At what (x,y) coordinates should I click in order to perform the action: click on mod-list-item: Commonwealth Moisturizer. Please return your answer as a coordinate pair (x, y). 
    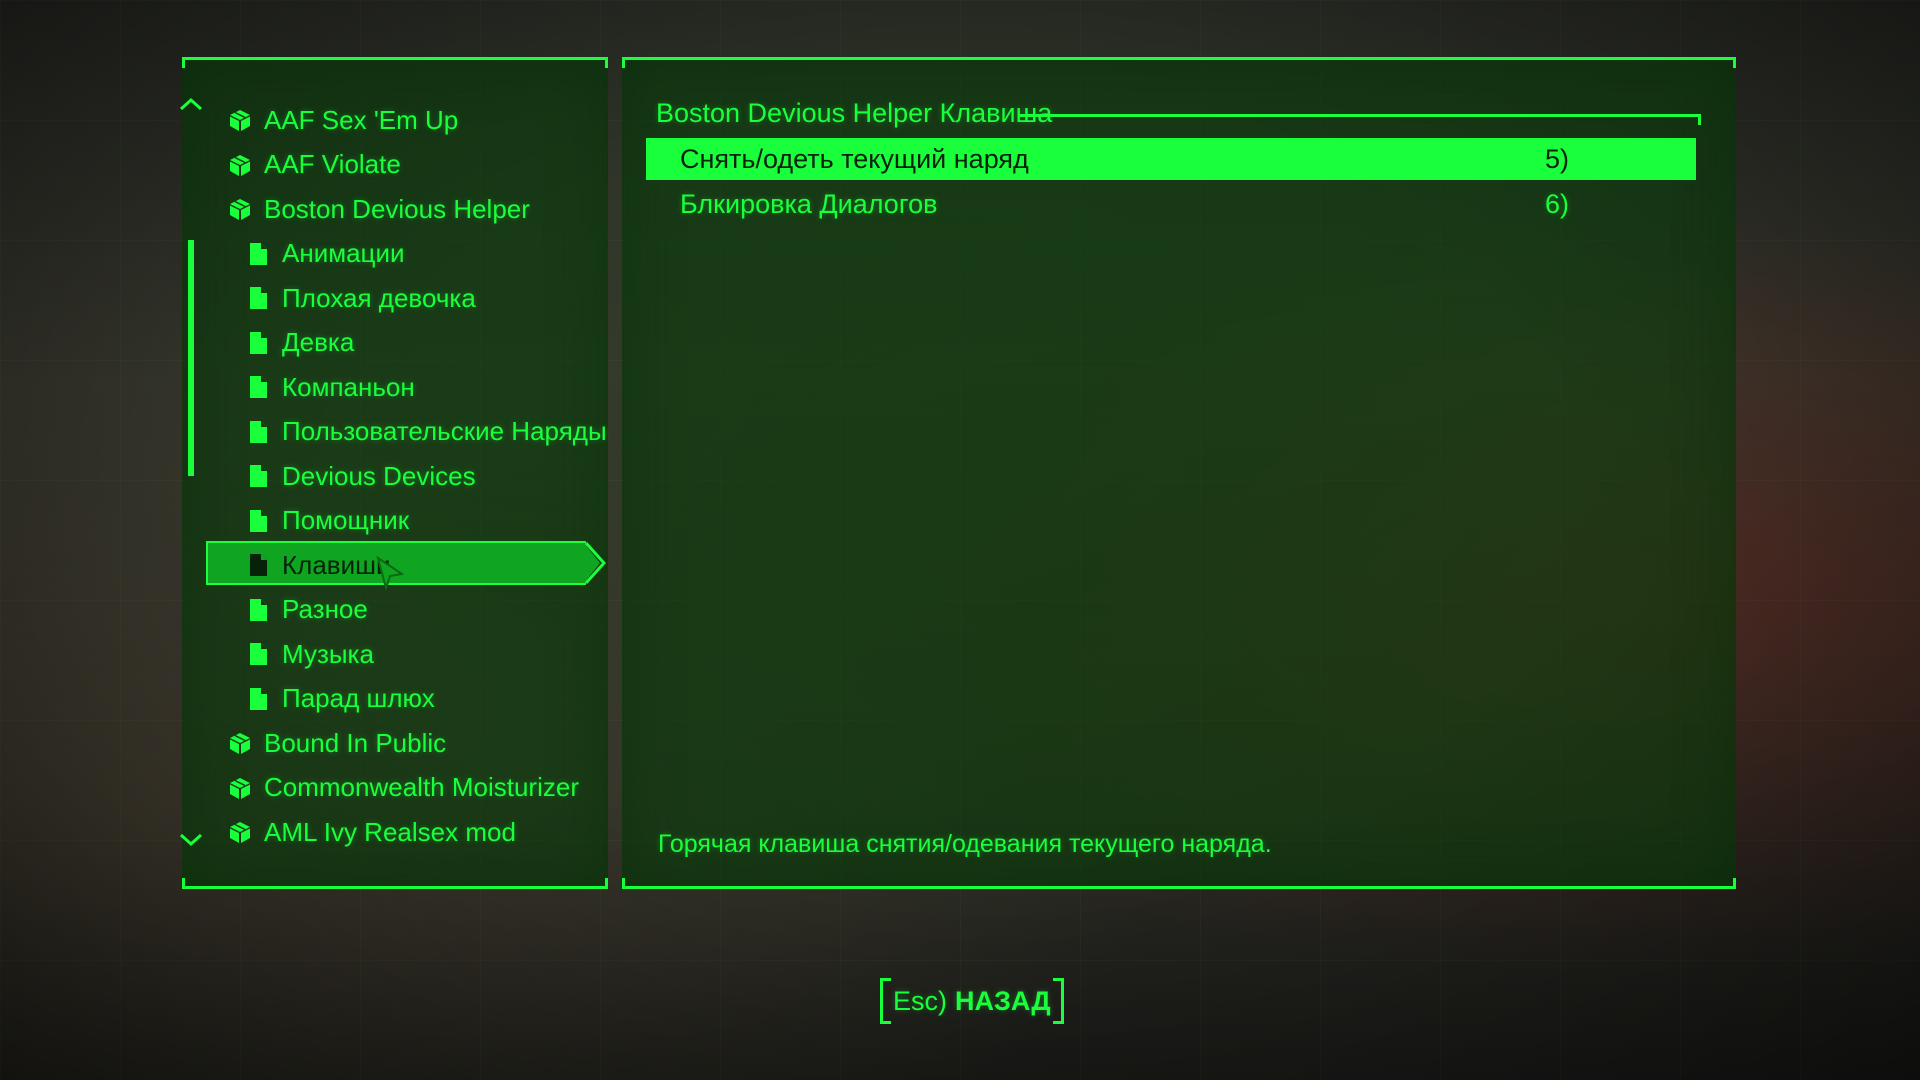
    Looking at the image, I should click on (411, 788).